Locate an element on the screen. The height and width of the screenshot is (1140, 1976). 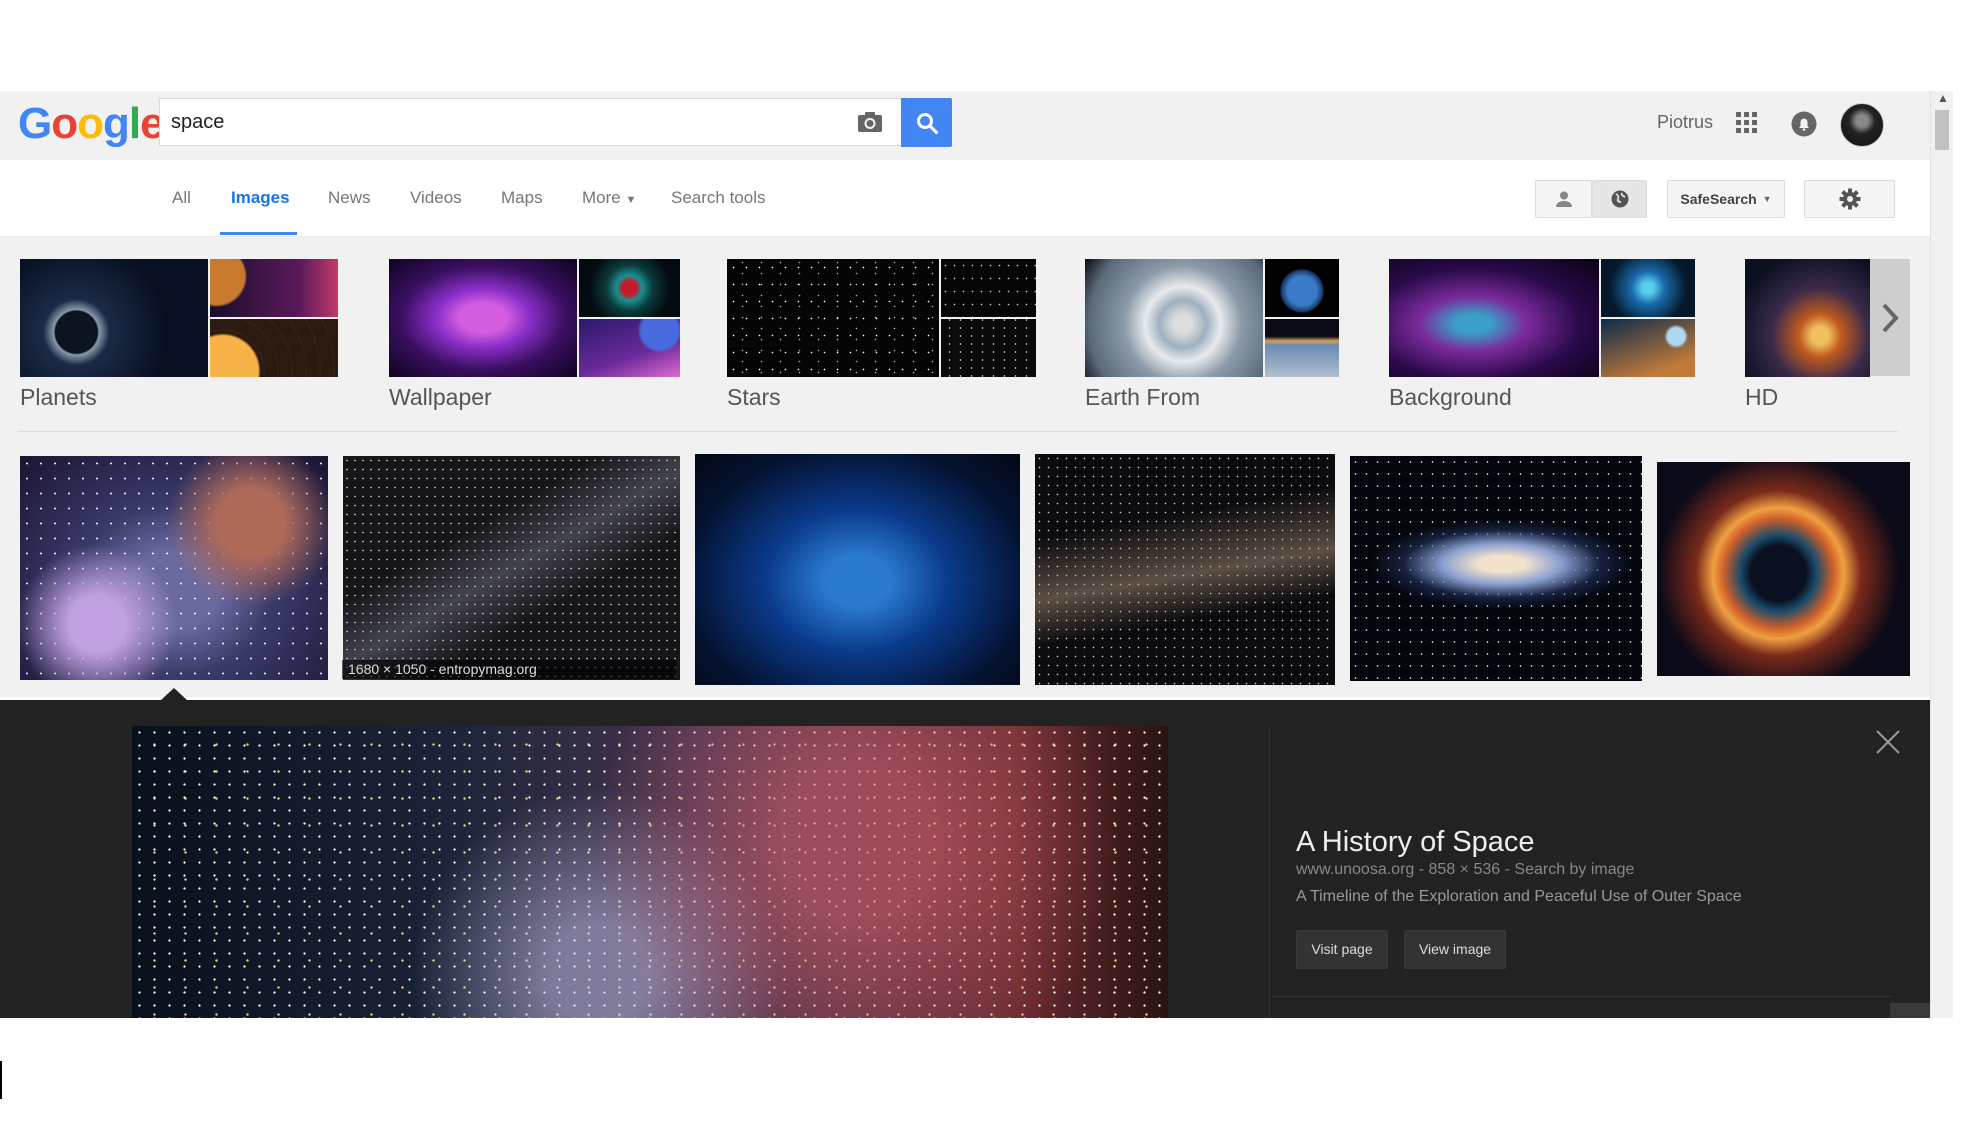
personal-results-button is located at coordinates (1563, 199).